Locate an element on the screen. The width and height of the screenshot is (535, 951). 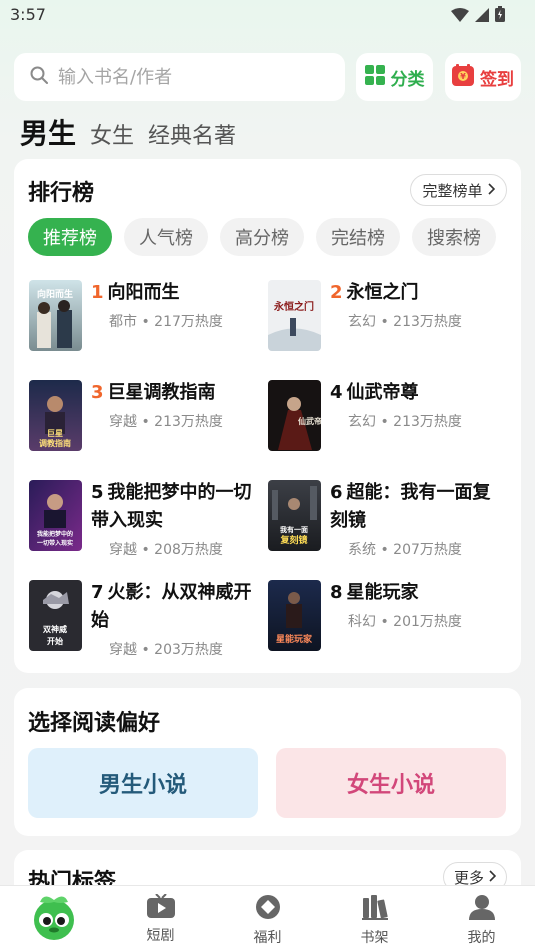
status-icons is located at coordinates (478, 16).